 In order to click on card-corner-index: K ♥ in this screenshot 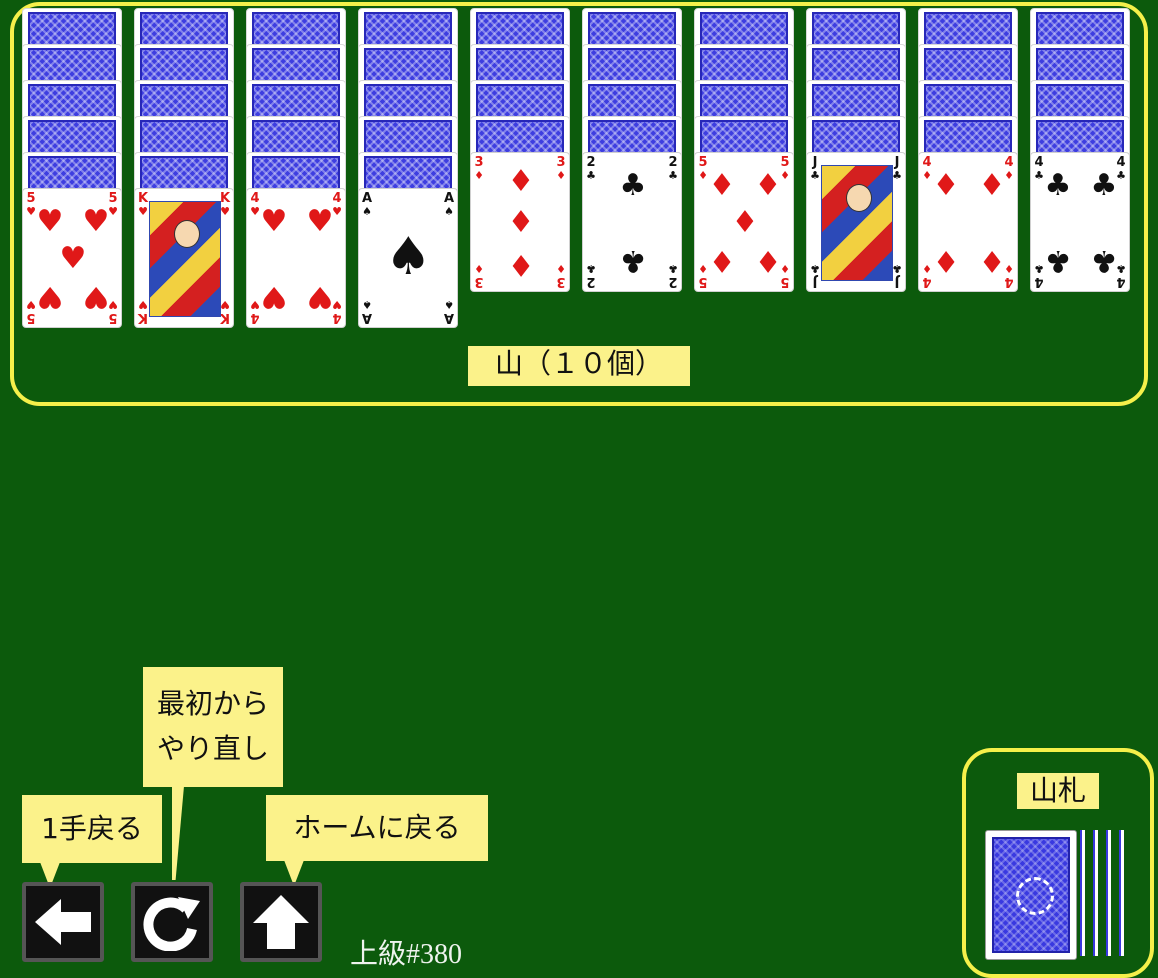, I will do `click(143, 311)`.